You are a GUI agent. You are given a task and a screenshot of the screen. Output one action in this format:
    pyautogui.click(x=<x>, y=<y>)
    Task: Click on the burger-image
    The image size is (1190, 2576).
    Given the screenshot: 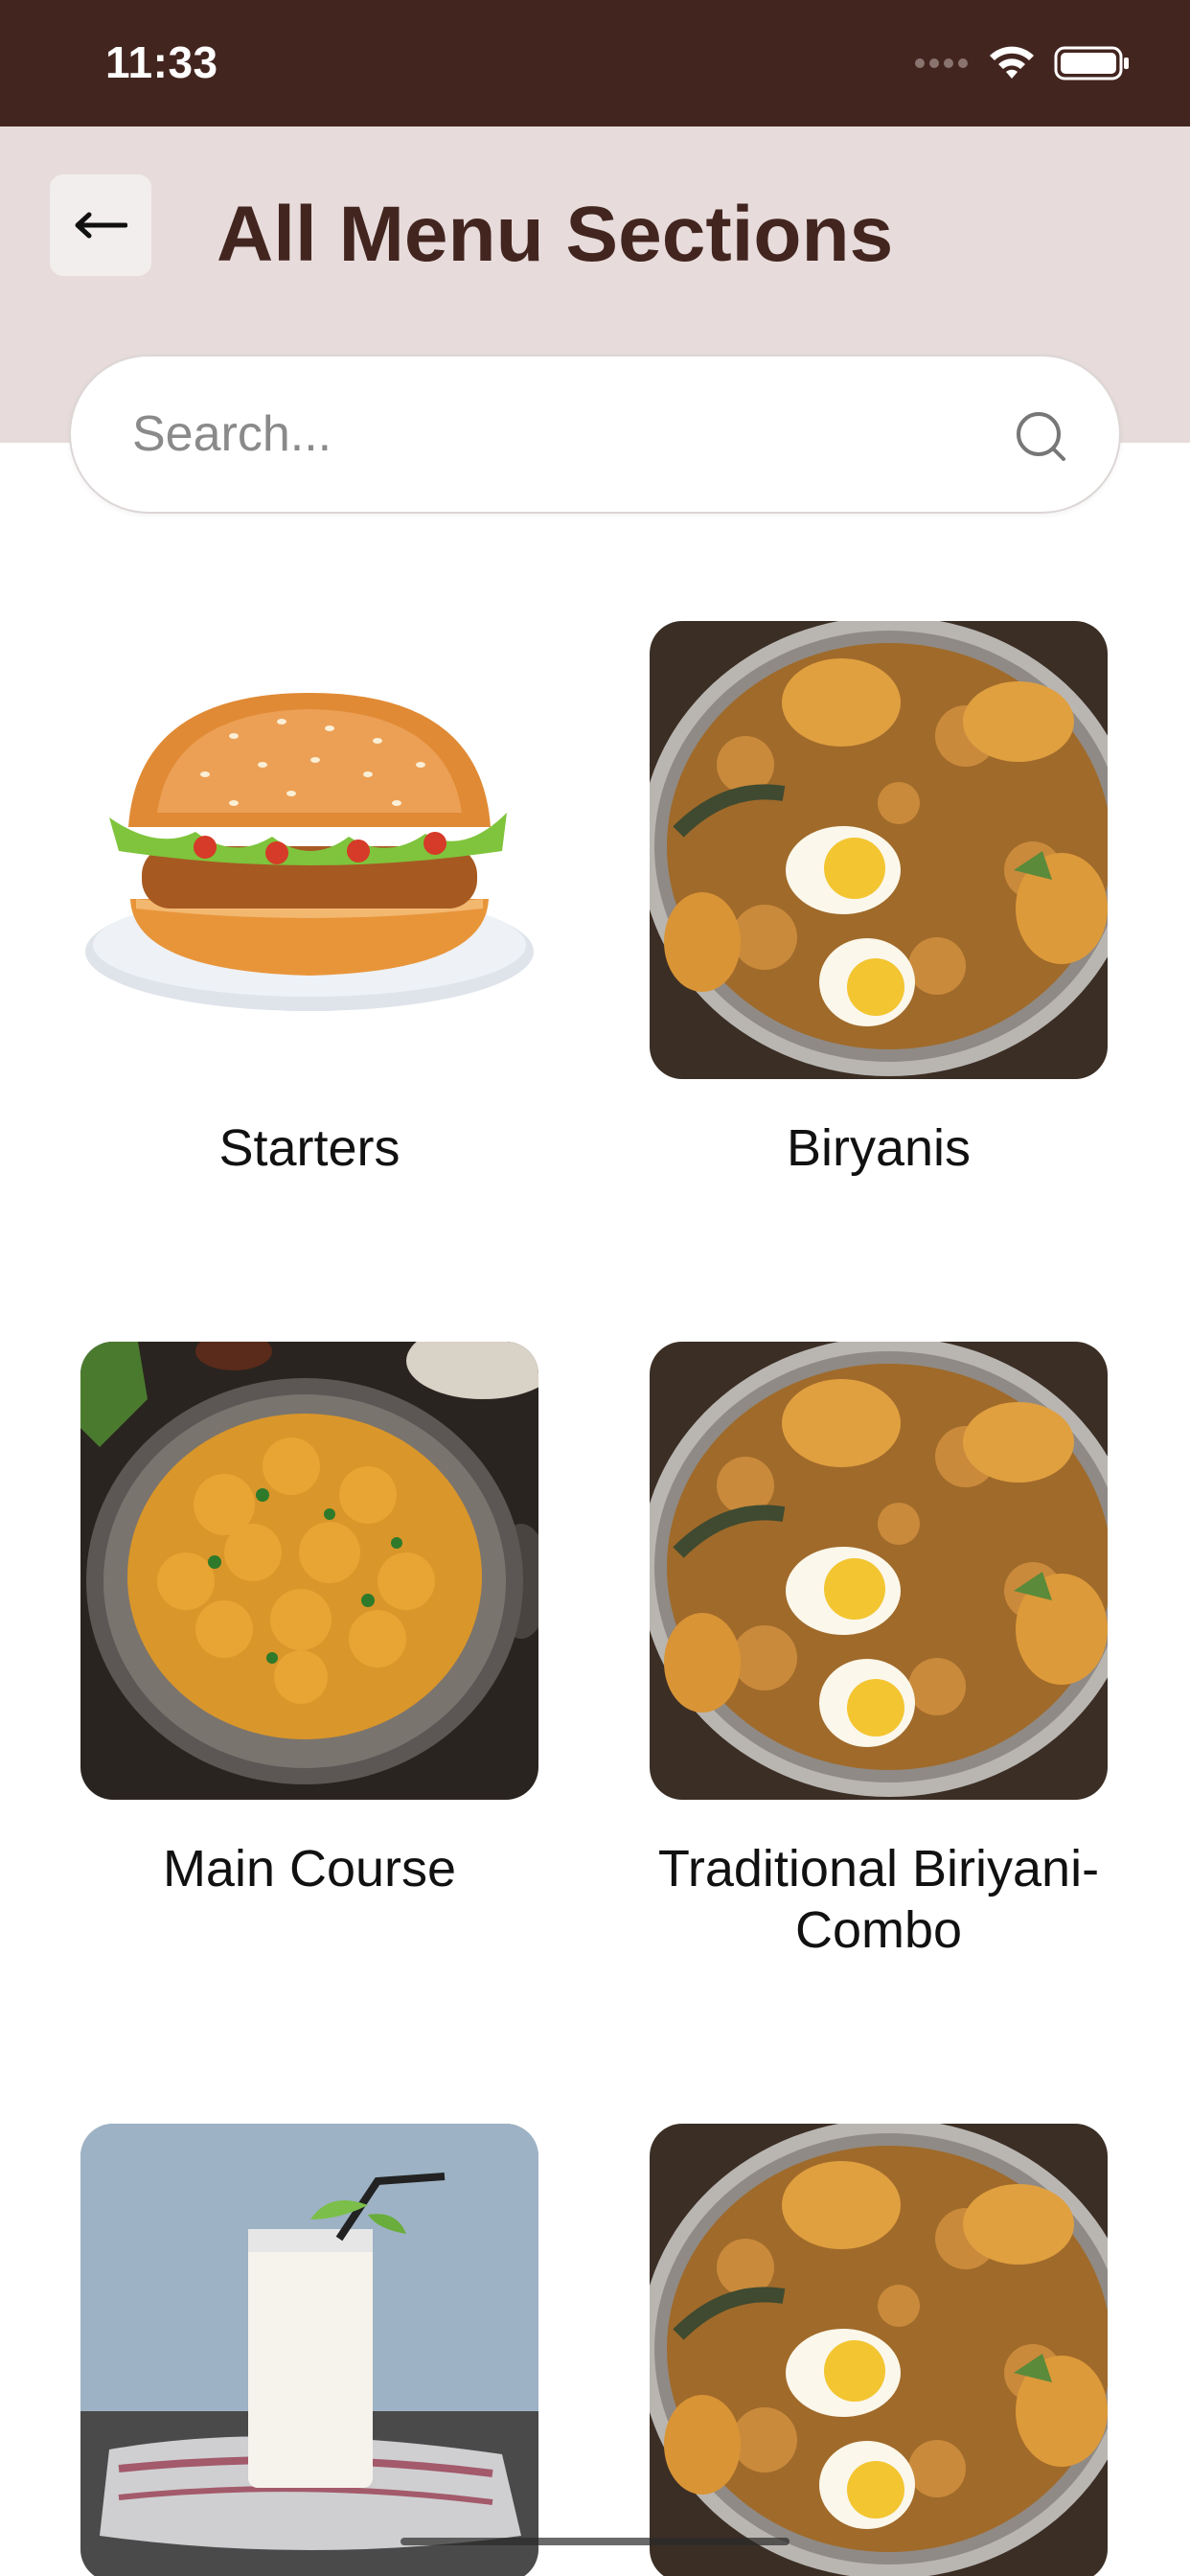 What is the action you would take?
    pyautogui.click(x=309, y=850)
    